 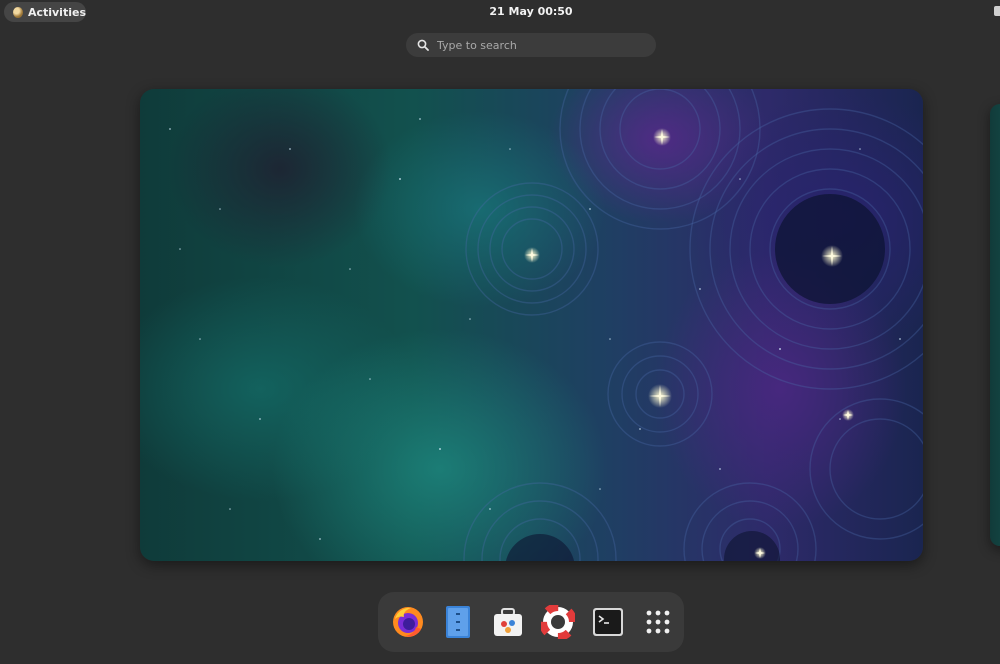 I want to click on files-icon, so click(x=458, y=622).